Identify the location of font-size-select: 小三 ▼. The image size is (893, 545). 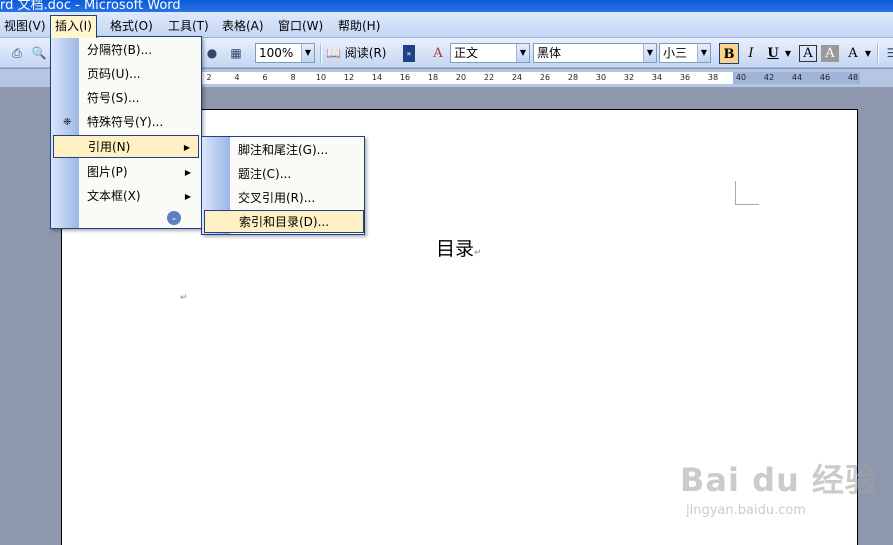
(685, 53).